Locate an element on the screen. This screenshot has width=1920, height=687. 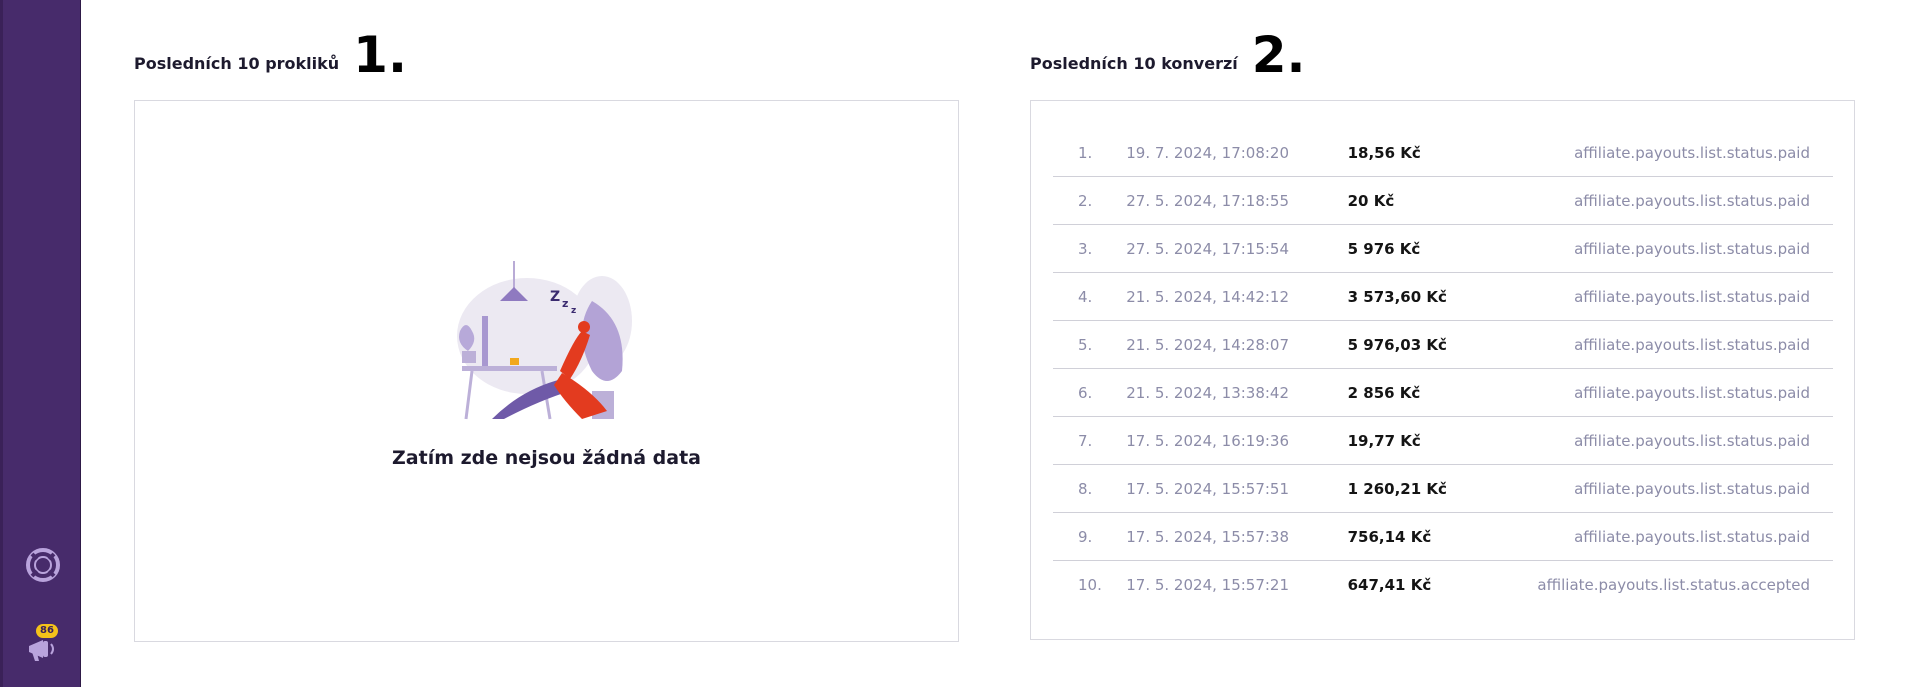
row-index: 7. is located at coordinates (1090, 440).